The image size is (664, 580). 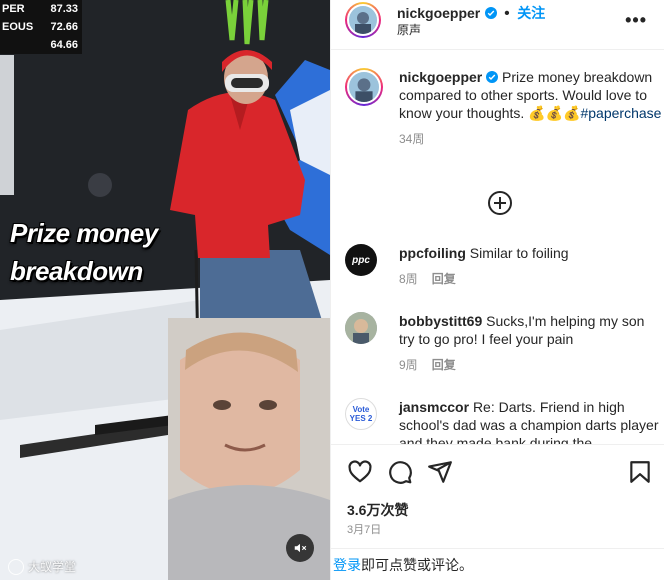 I want to click on author-avatar, so click(x=363, y=20).